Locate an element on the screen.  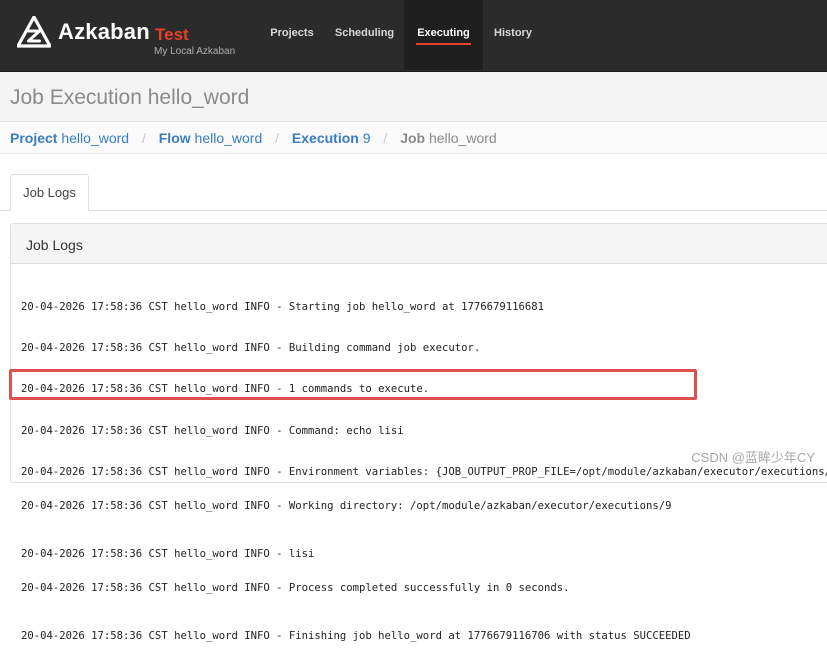
panel-title: Job Logs is located at coordinates (54, 245).